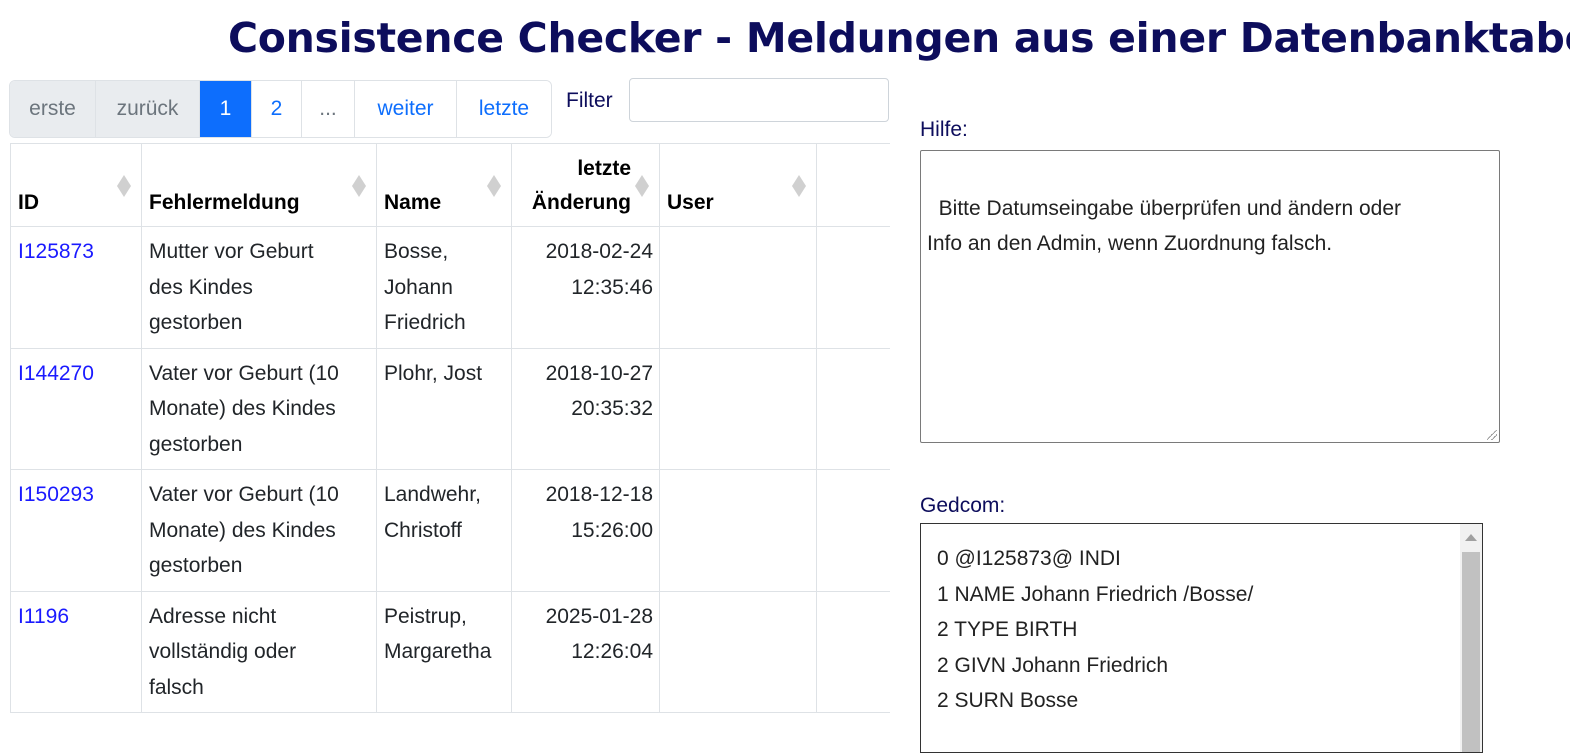 Image resolution: width=1570 pixels, height=753 pixels. Describe the element at coordinates (277, 109) in the screenshot. I see `page-2-button: 2` at that location.